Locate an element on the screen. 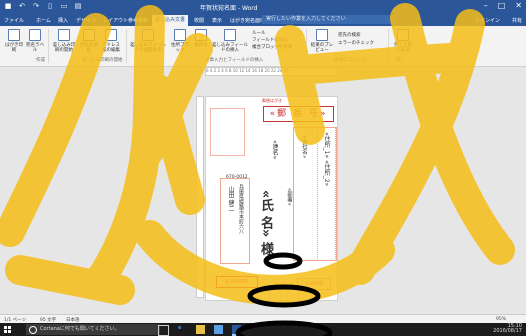 The width and height of the screenshot is (526, 336). dept-field: «部署» is located at coordinates (289, 197).